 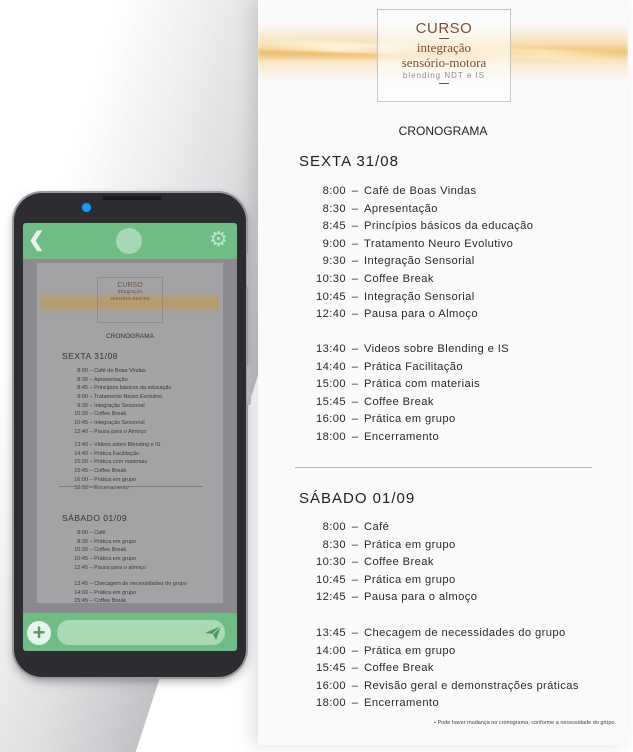 I want to click on day-title-saturday-mini: SÁBADO 01/09, so click(x=95, y=518).